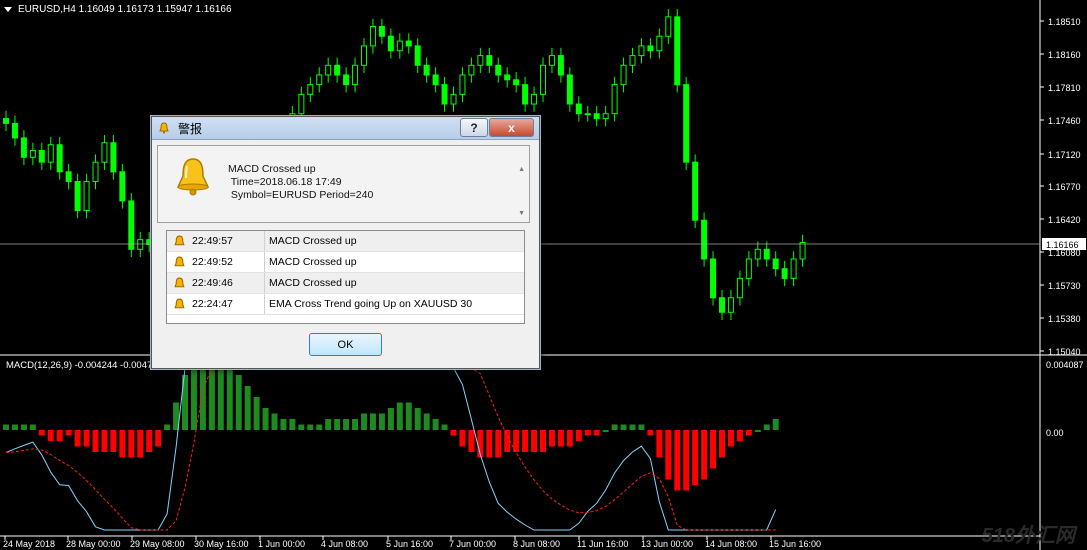 The image size is (1087, 550). Describe the element at coordinates (221, 544) in the screenshot. I see `time-tick-label: 30 May 16:00` at that location.